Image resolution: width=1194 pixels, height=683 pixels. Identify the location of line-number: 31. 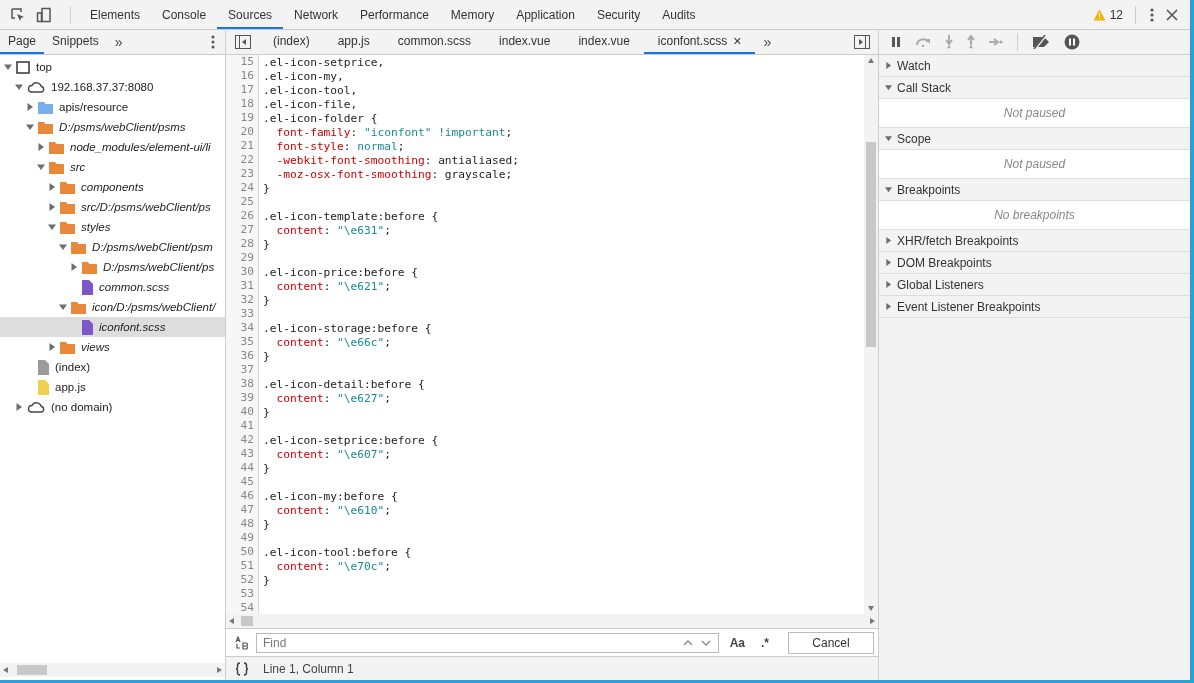
(242, 286).